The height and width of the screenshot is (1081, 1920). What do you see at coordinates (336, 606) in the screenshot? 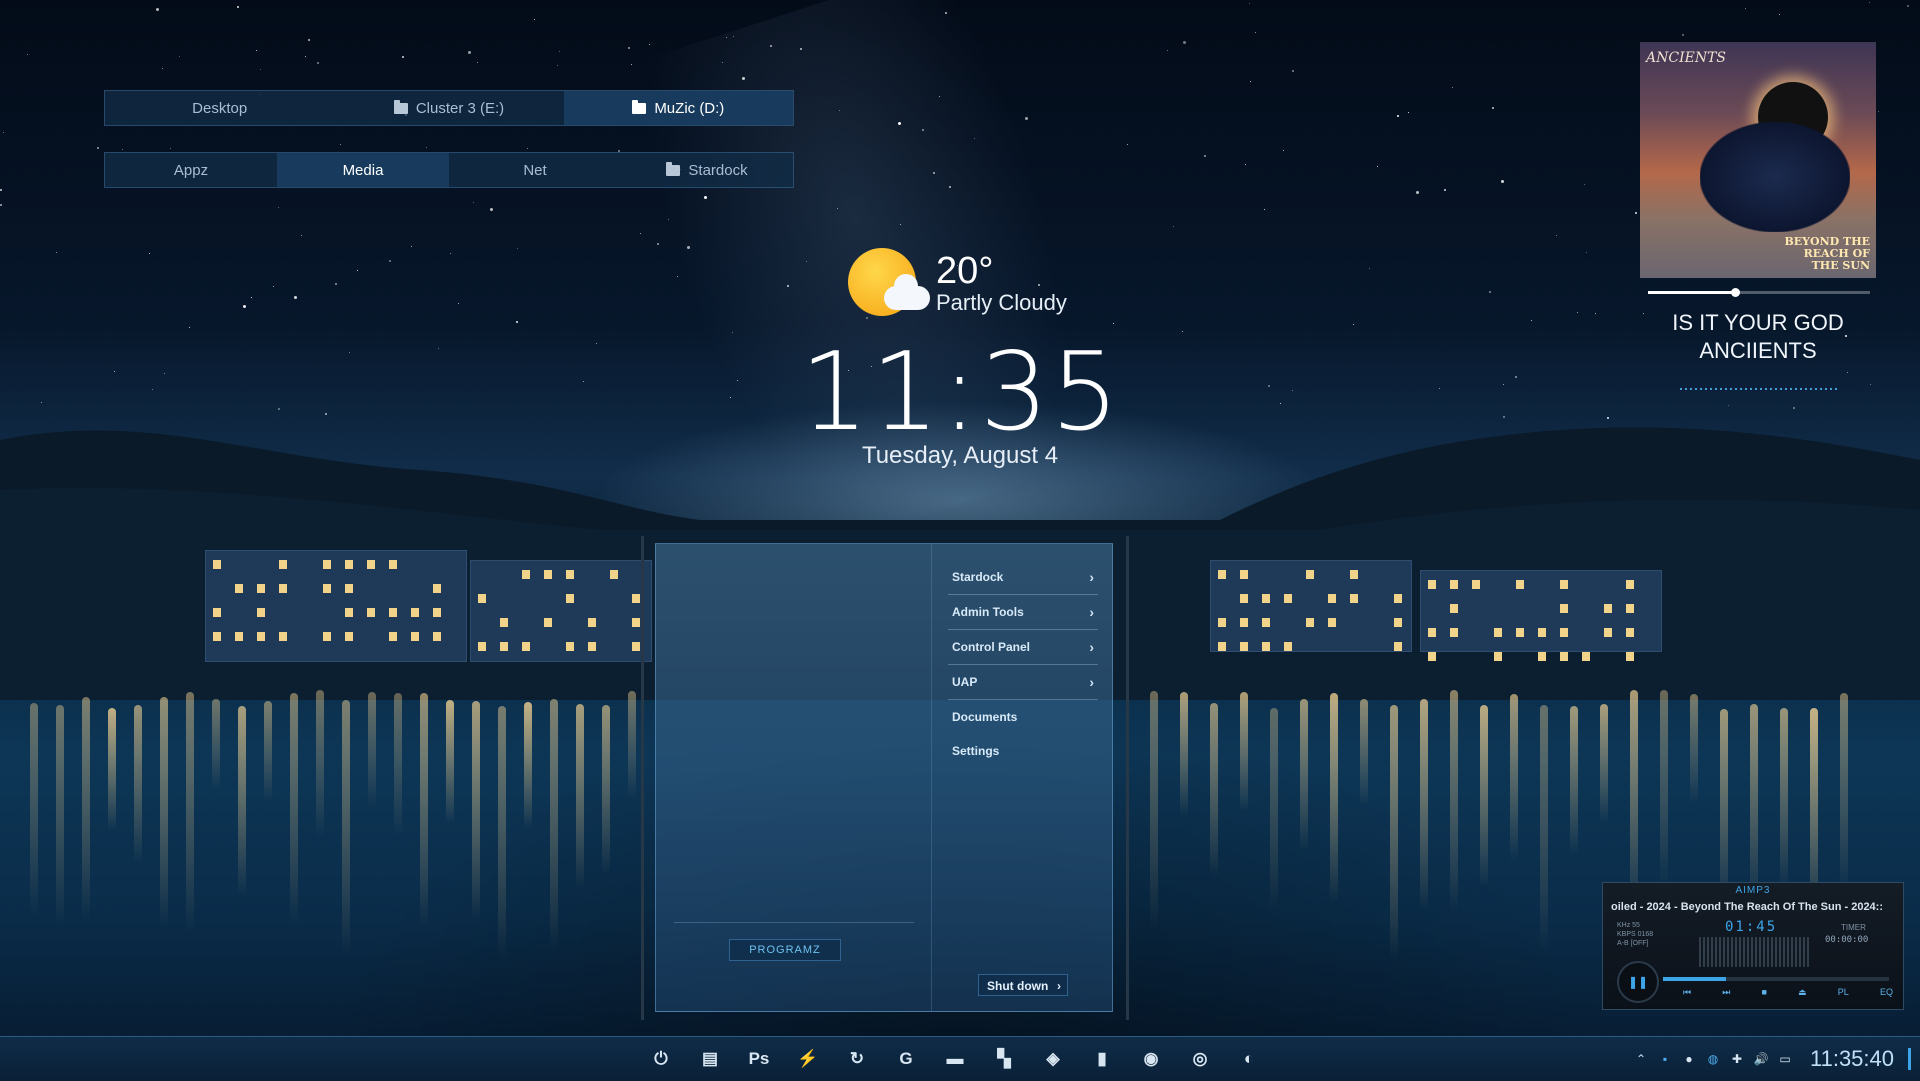
I see `building` at bounding box center [336, 606].